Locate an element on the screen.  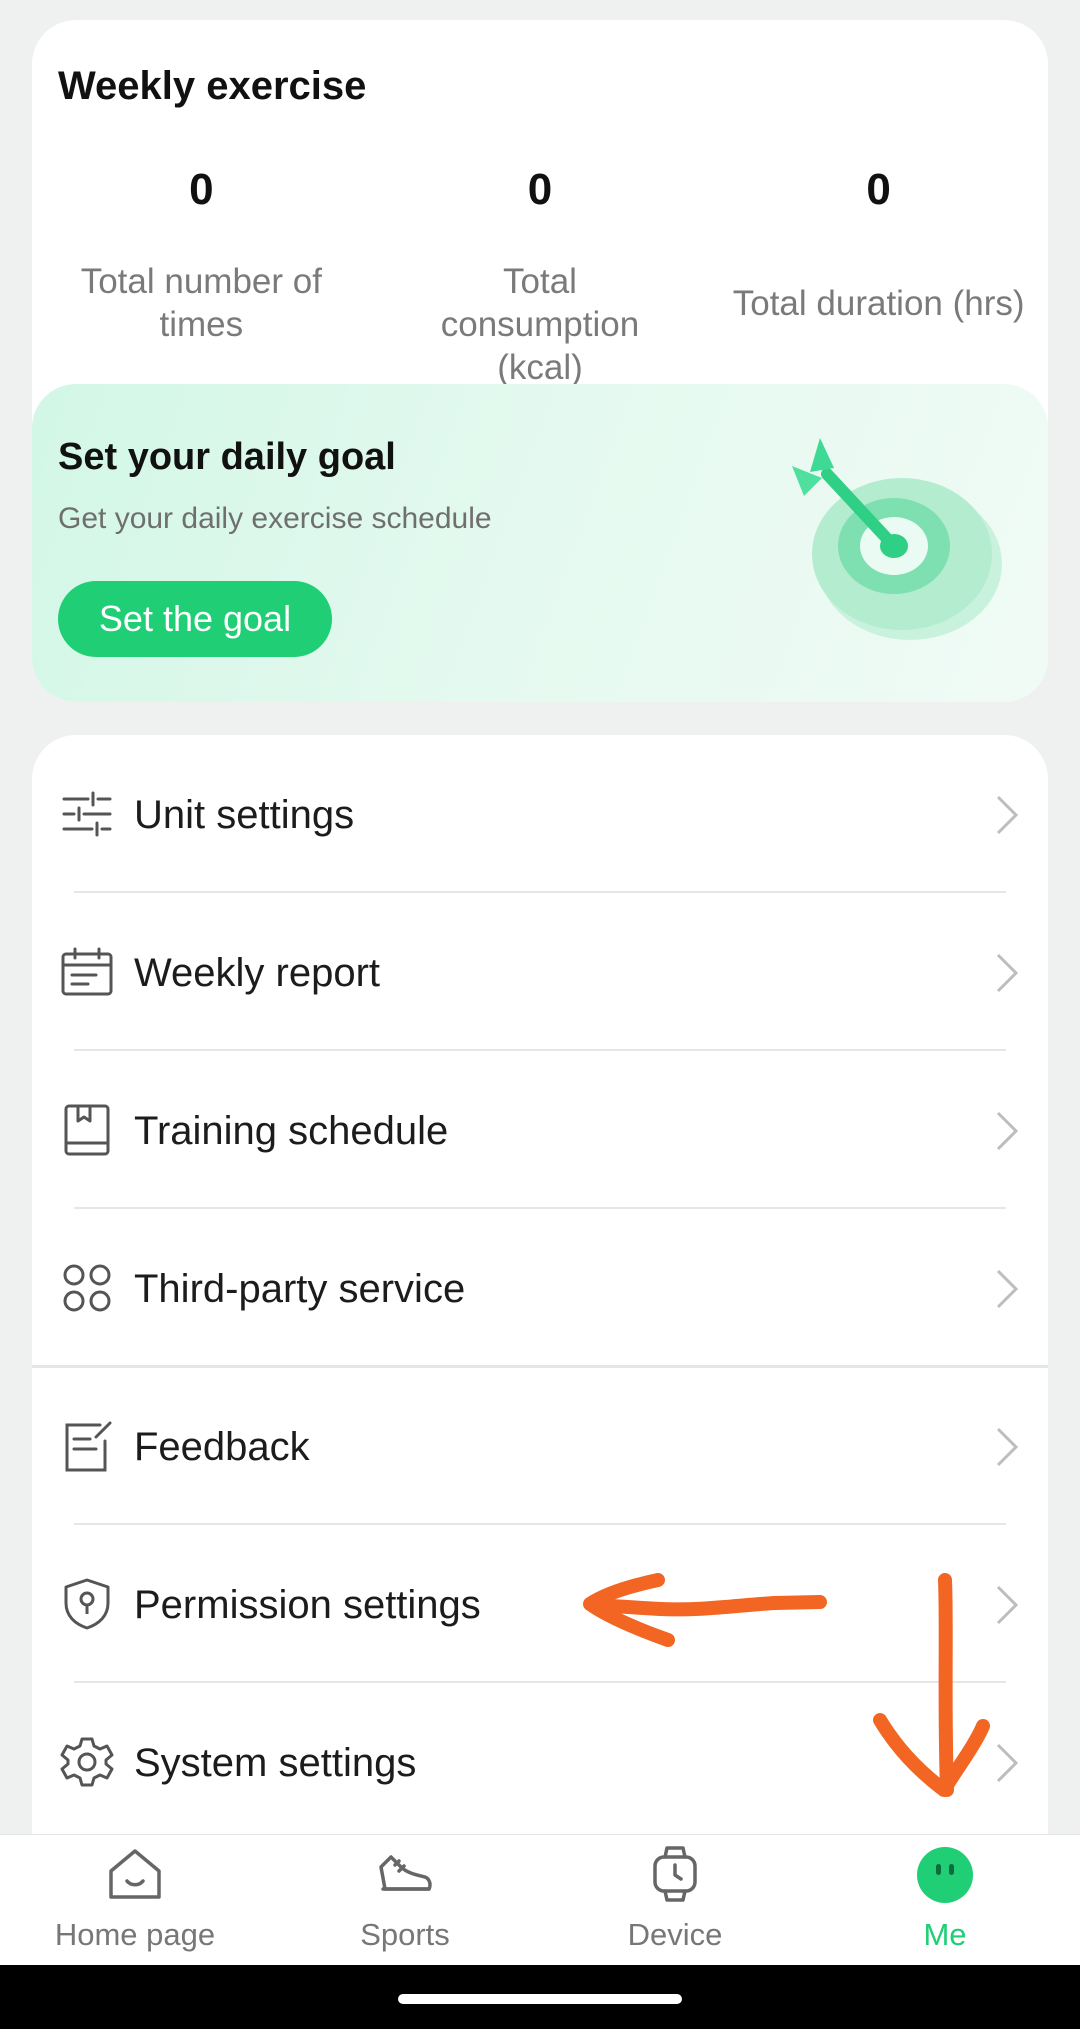
stat-total-consumption: 0 Total consumption (kcal) is located at coordinates (540, 274).